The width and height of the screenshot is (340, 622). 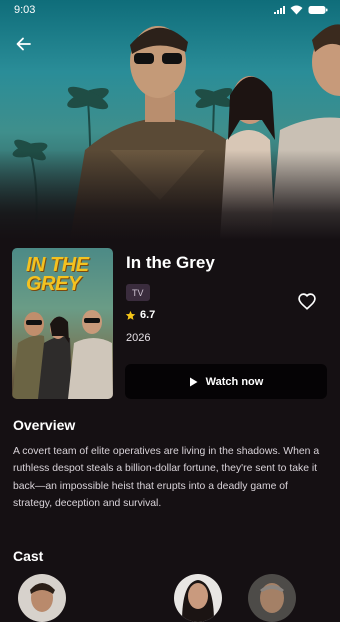 What do you see at coordinates (234, 381) in the screenshot?
I see `watch-now-label: Watch now` at bounding box center [234, 381].